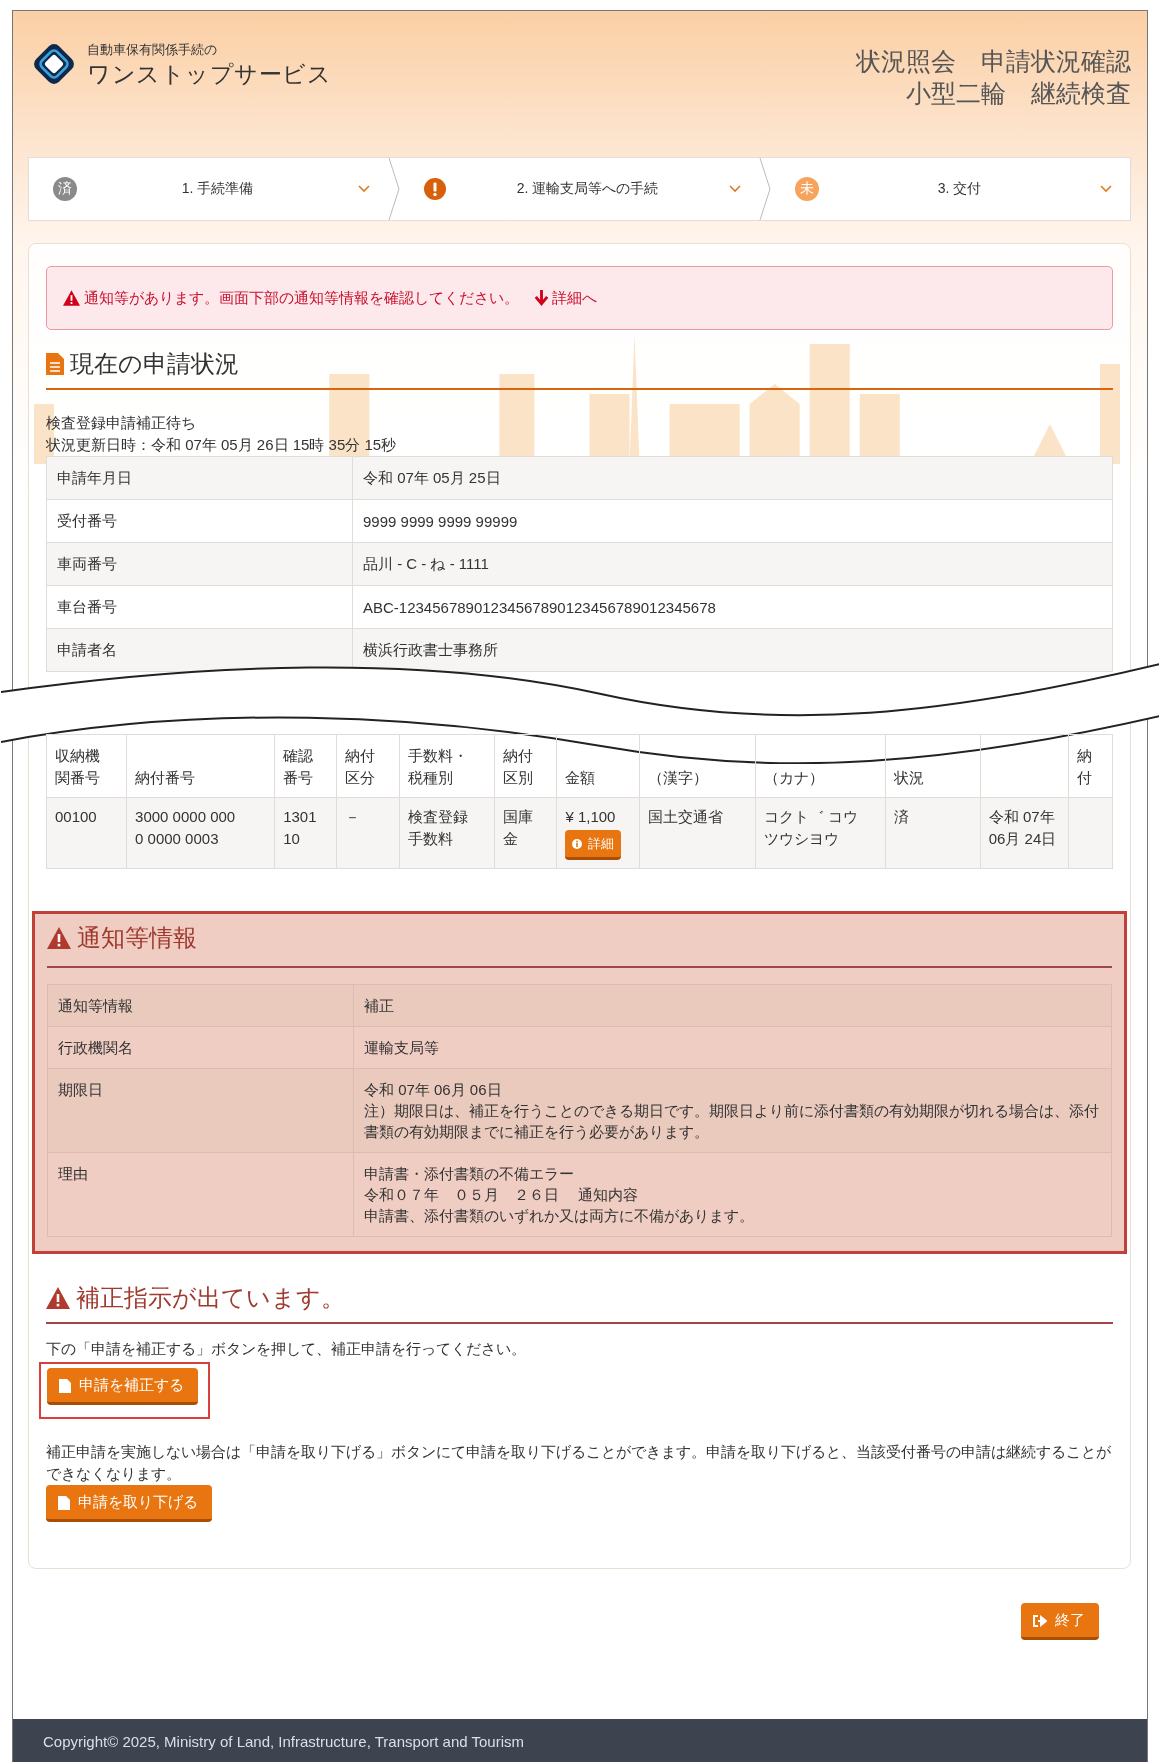  What do you see at coordinates (793, 778) in the screenshot?
I see `column-header: （カナ）` at bounding box center [793, 778].